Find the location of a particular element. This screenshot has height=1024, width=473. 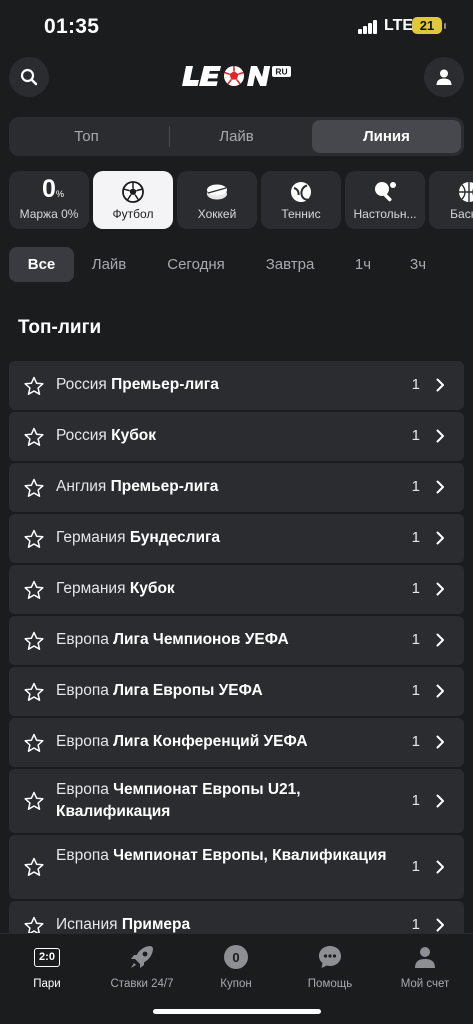

nav-help: Помощь is located at coordinates (330, 966).